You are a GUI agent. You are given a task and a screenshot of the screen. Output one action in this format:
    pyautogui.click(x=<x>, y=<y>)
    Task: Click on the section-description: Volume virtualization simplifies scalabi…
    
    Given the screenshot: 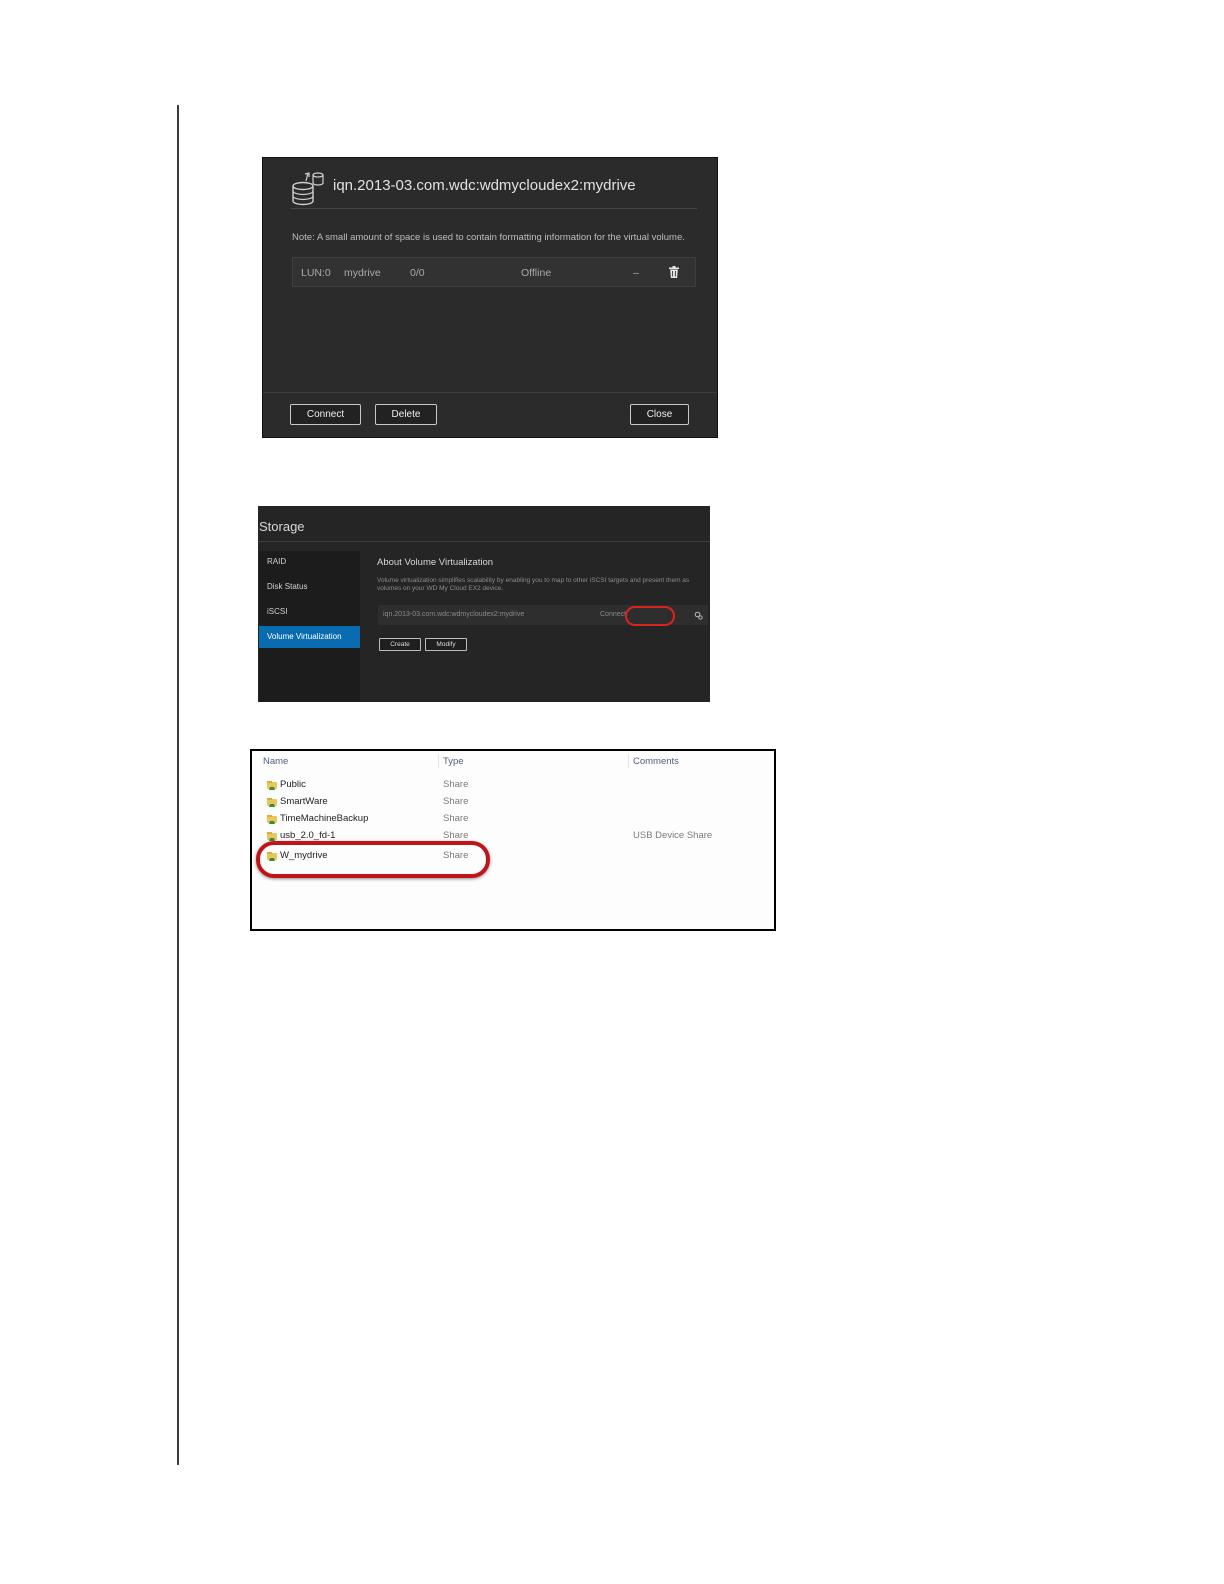 What is the action you would take?
    pyautogui.click(x=533, y=584)
    